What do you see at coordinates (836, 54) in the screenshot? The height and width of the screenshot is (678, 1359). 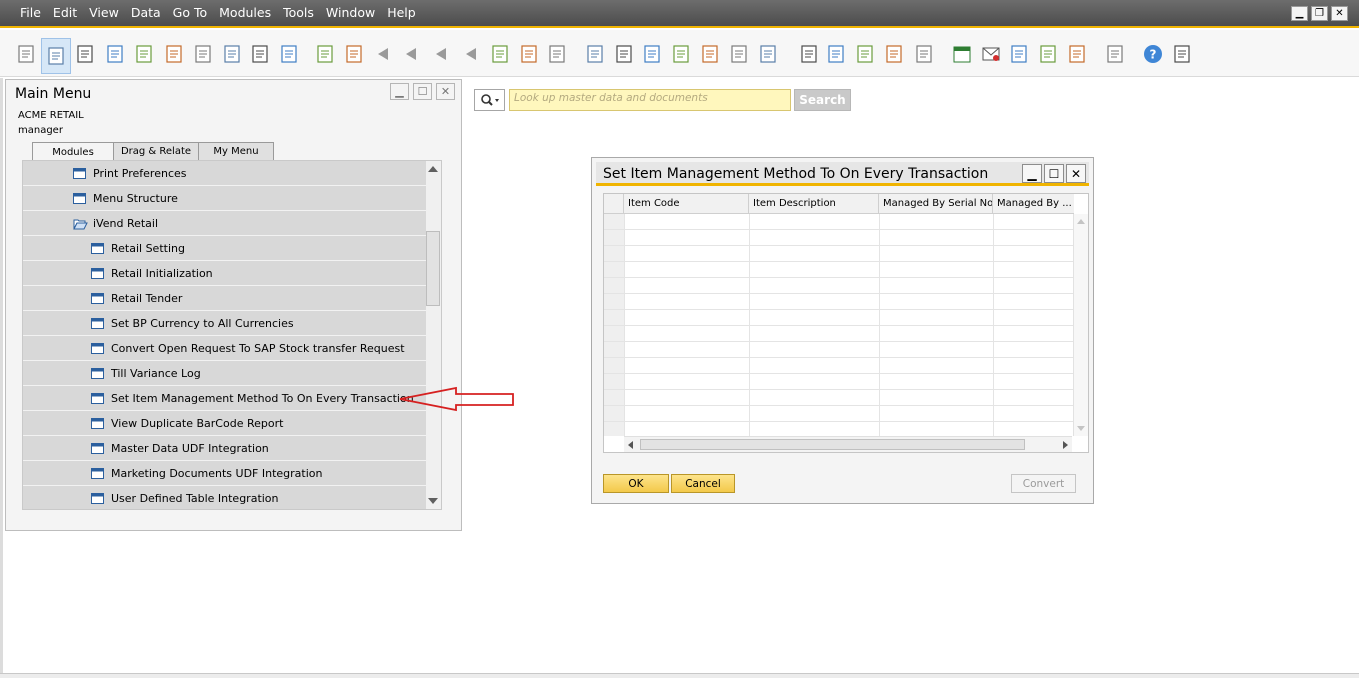 I see `pen-icon` at bounding box center [836, 54].